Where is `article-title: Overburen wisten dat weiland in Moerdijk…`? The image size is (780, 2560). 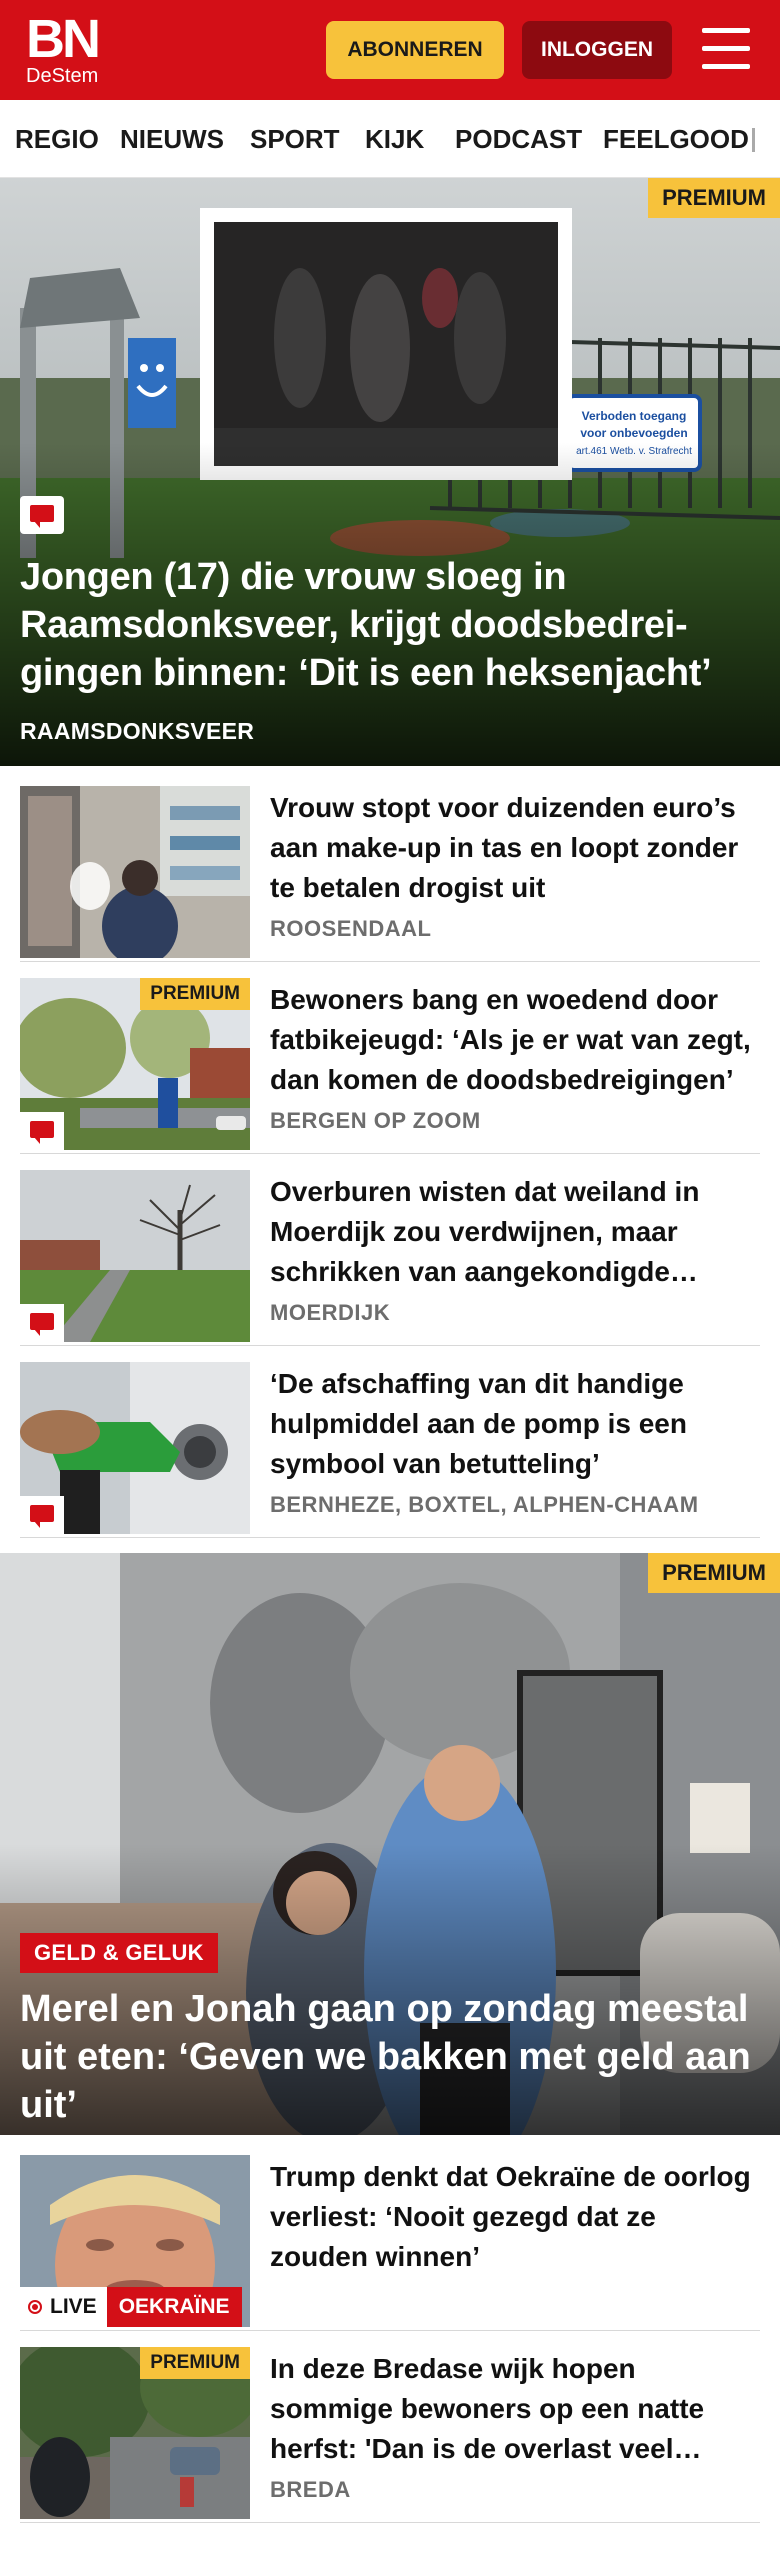 article-title: Overburen wisten dat weiland in Moerdijk… is located at coordinates (513, 1232).